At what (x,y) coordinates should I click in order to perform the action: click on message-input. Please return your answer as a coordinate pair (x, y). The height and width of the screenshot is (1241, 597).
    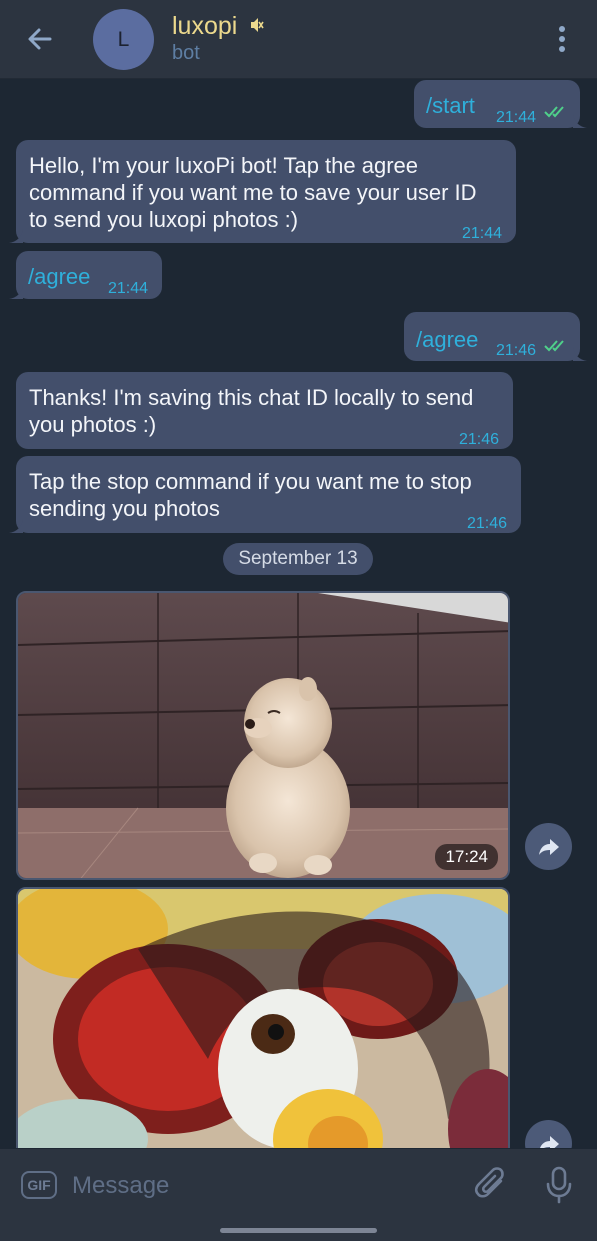
    Looking at the image, I should click on (267, 1186).